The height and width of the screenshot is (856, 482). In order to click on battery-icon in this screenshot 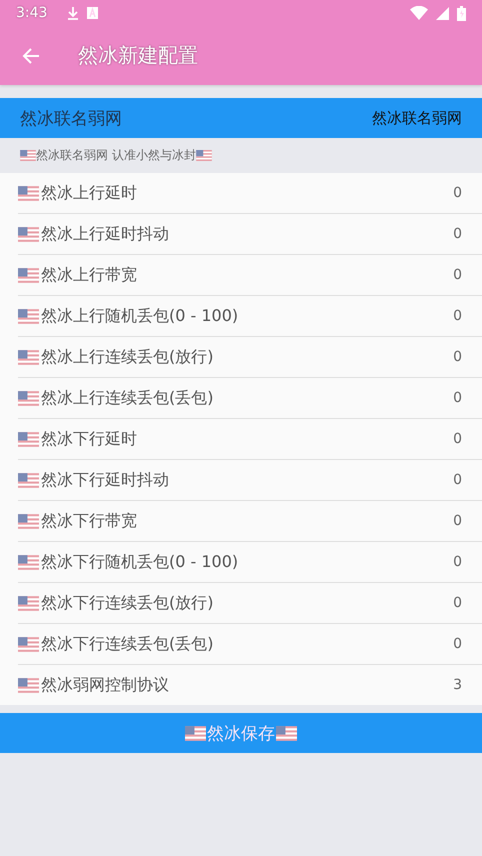, I will do `click(461, 13)`.